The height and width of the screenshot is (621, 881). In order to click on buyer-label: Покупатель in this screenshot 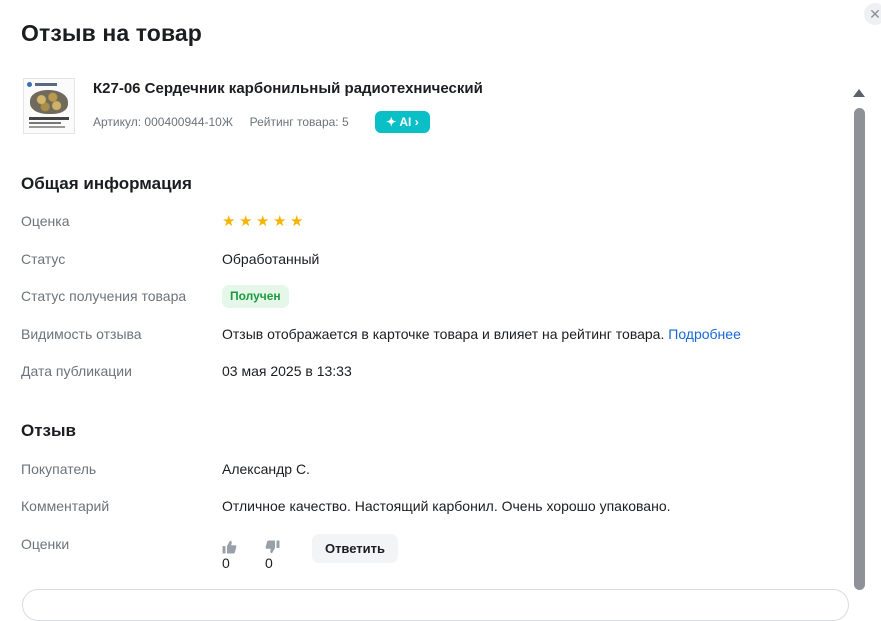, I will do `click(59, 469)`.